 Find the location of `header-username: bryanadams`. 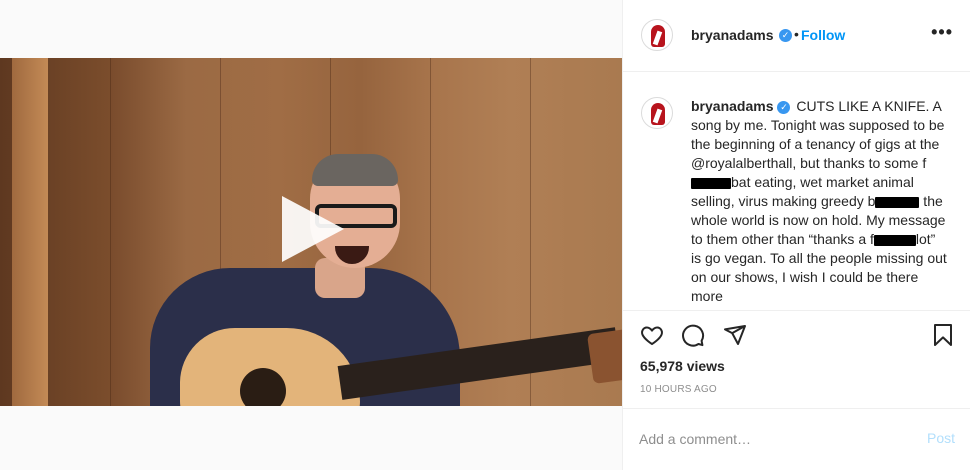

header-username: bryanadams is located at coordinates (732, 35).